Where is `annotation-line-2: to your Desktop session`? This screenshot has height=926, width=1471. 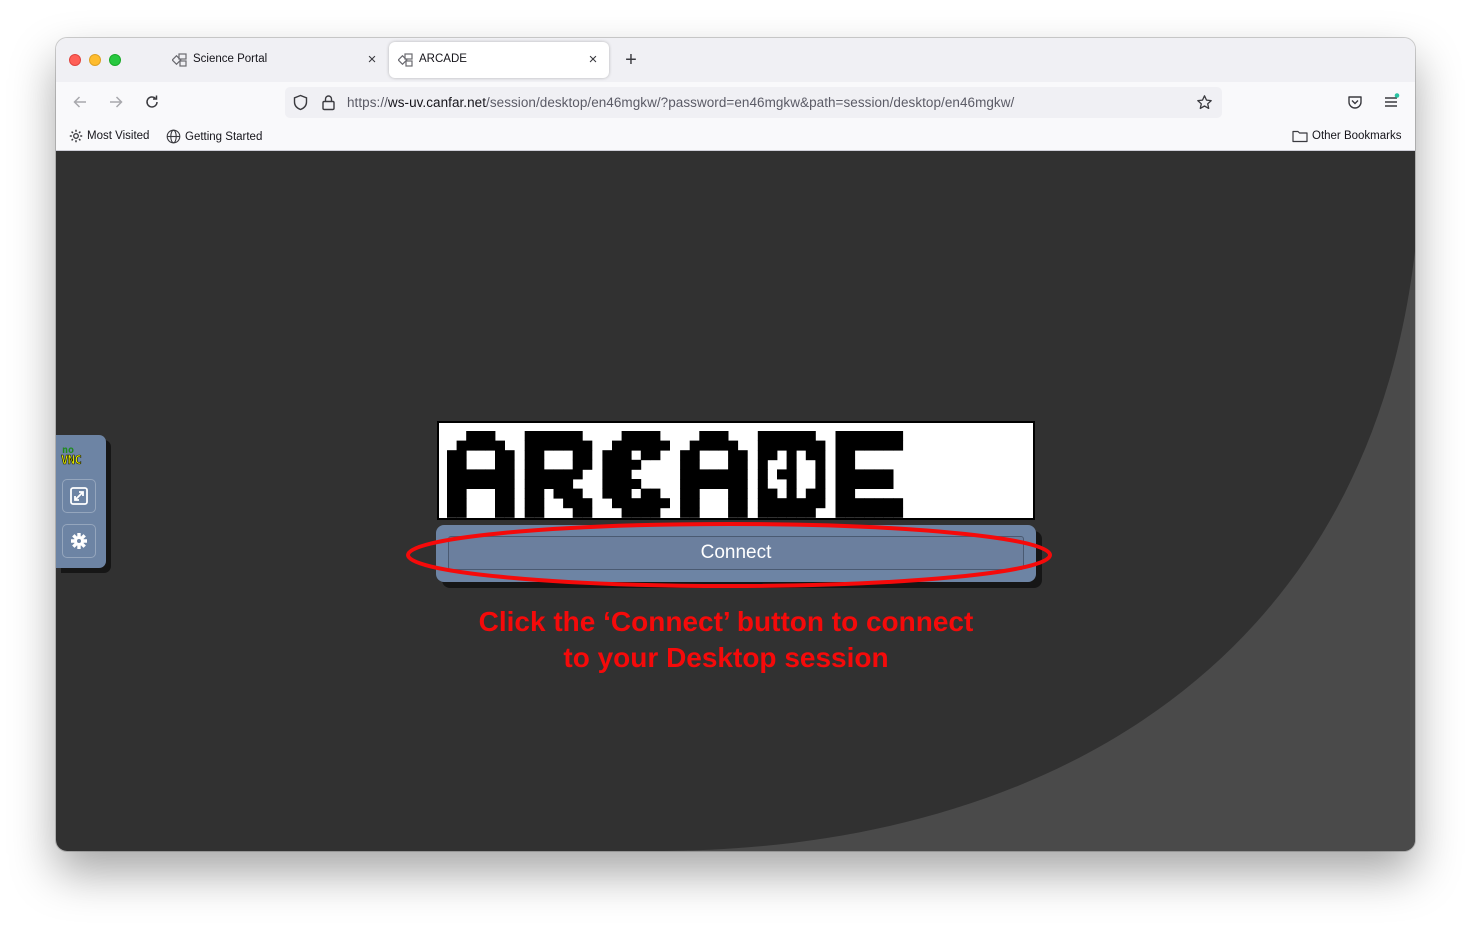 annotation-line-2: to your Desktop session is located at coordinates (726, 657).